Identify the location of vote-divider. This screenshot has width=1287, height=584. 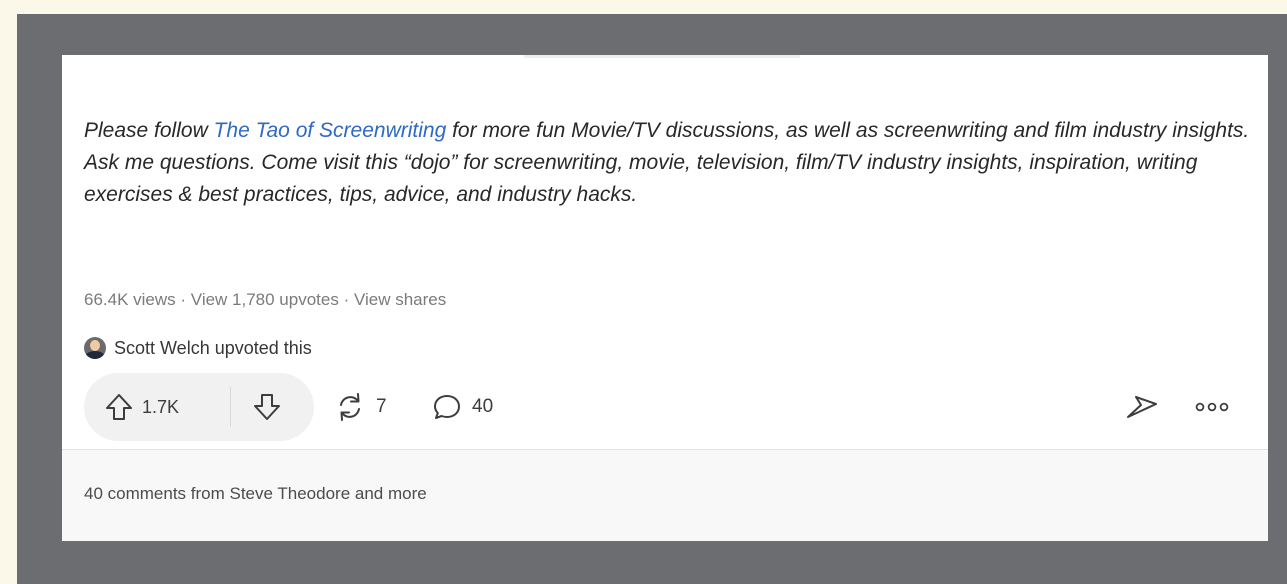
(230, 407).